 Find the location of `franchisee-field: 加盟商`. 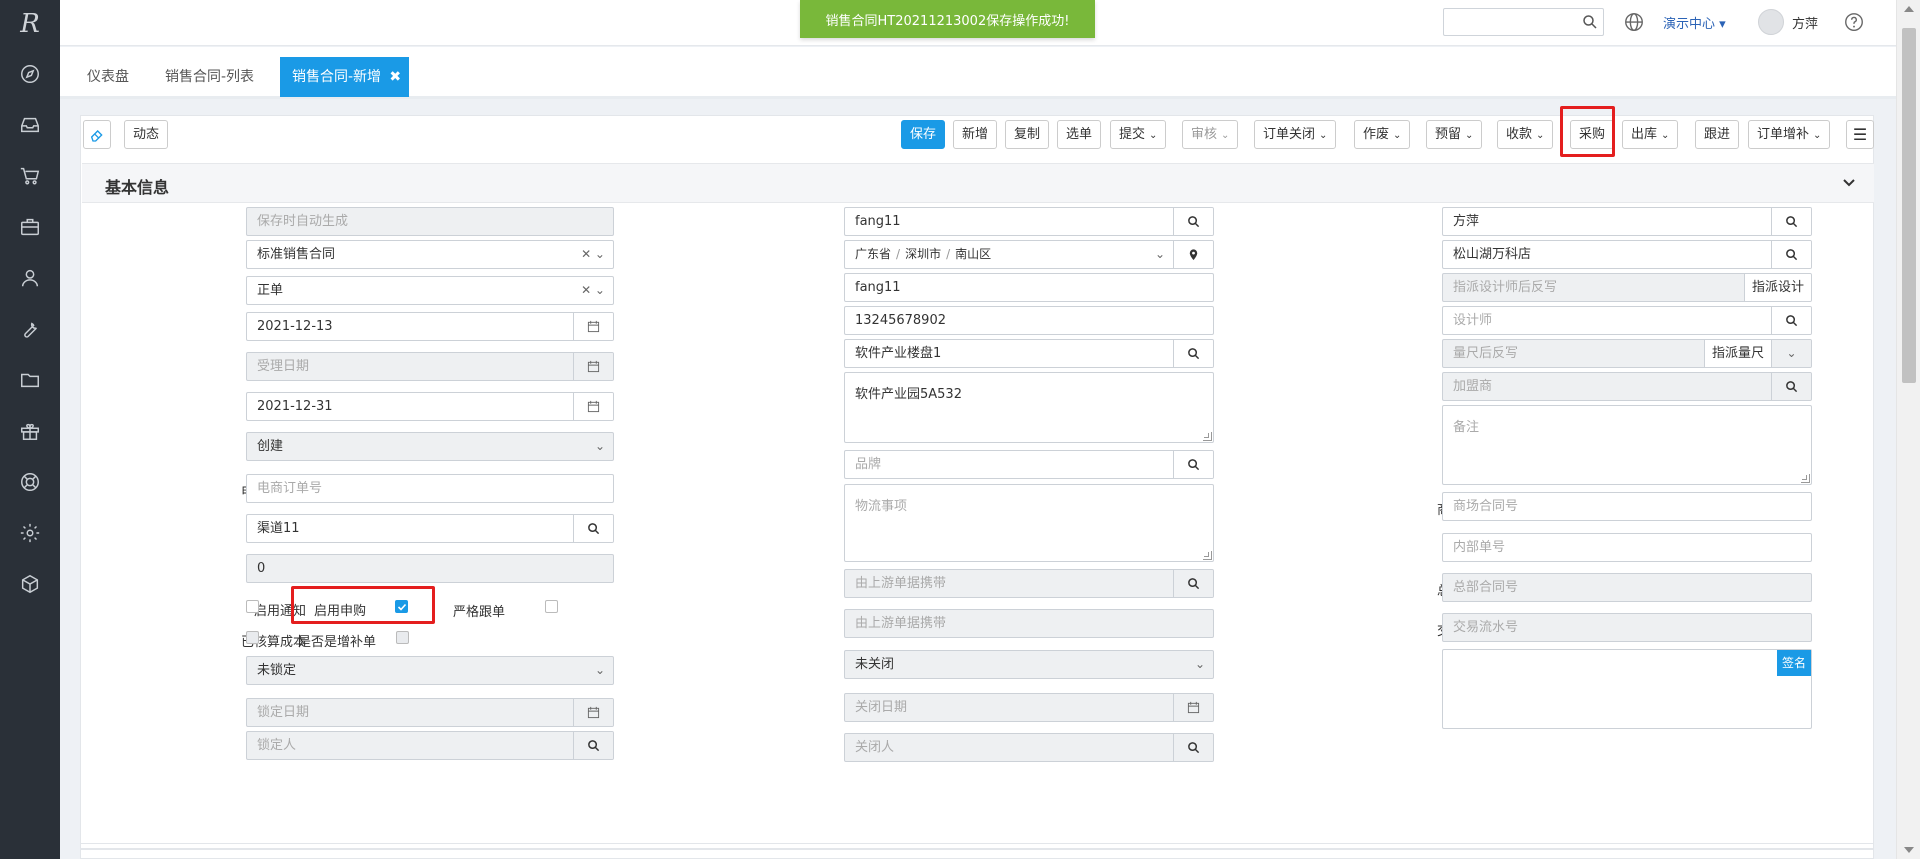

franchisee-field: 加盟商 is located at coordinates (1627, 386).